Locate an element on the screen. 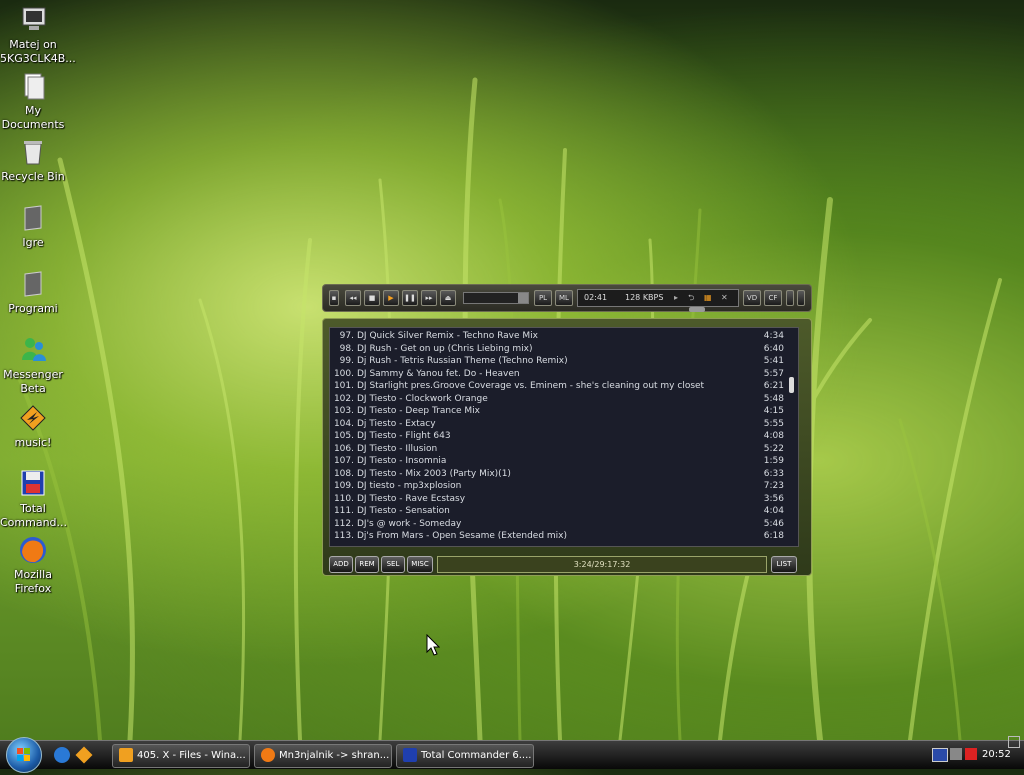  track-duration: 4:15 is located at coordinates (773, 411).